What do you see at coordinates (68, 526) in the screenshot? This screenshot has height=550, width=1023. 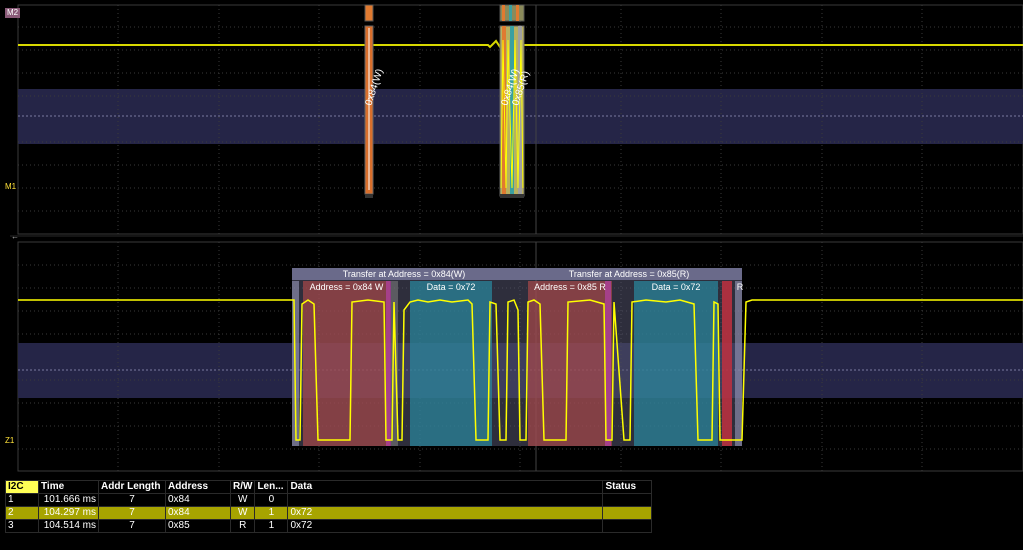 I see `cell-time: 104.514 ms` at bounding box center [68, 526].